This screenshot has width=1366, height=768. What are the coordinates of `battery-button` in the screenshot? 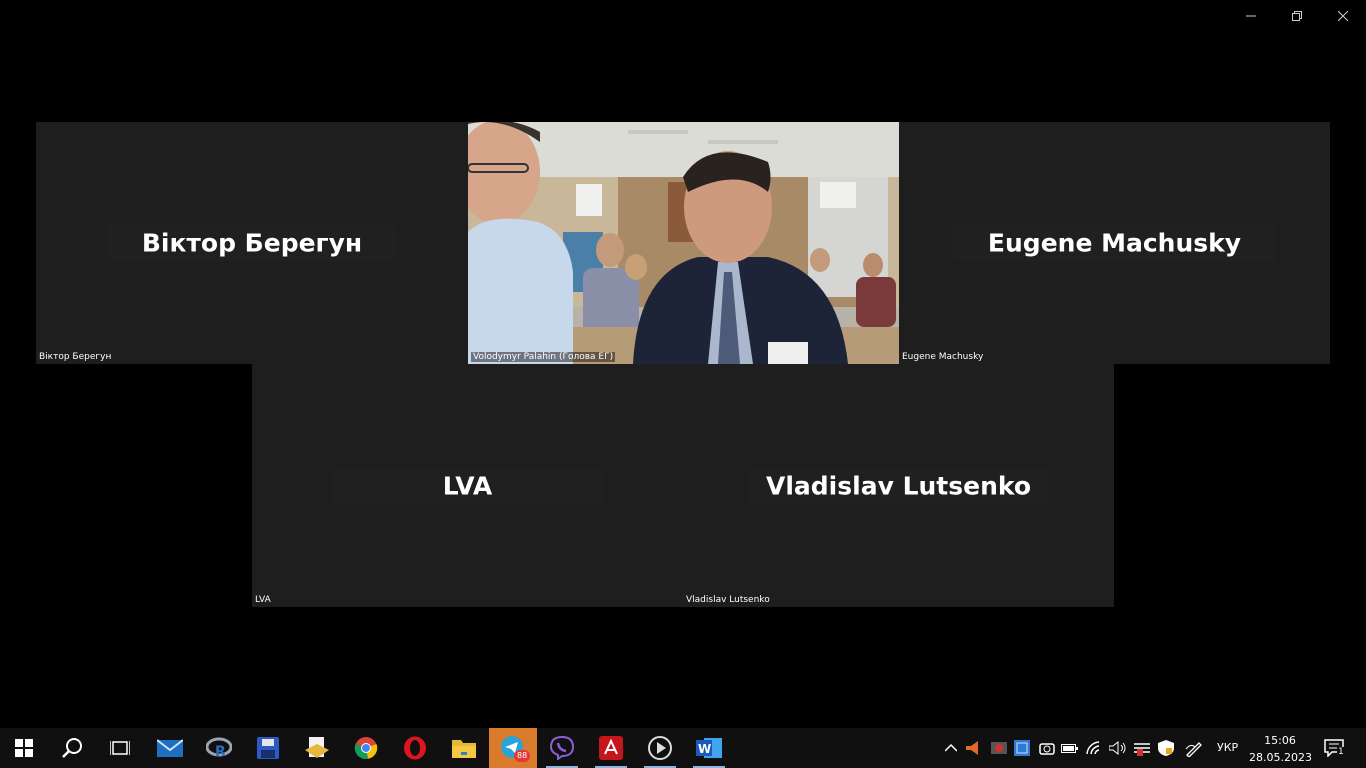 It's located at (1070, 748).